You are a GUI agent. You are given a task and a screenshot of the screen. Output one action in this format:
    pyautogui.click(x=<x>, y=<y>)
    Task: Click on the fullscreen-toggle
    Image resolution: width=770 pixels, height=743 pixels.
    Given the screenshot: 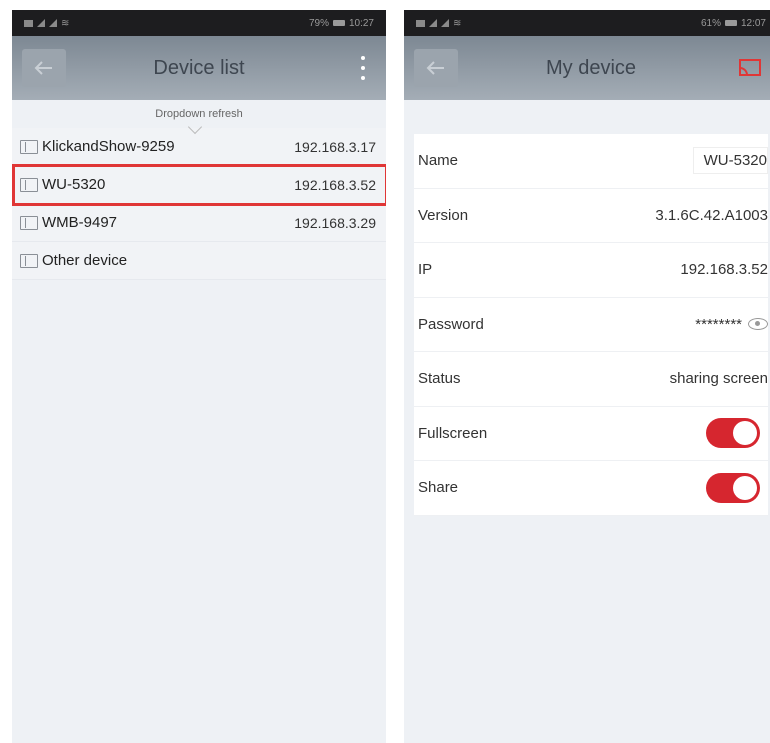 What is the action you would take?
    pyautogui.click(x=733, y=433)
    